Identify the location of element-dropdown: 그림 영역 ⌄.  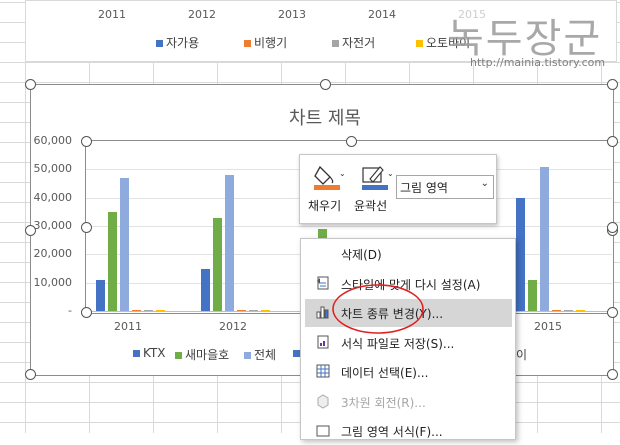
(445, 187).